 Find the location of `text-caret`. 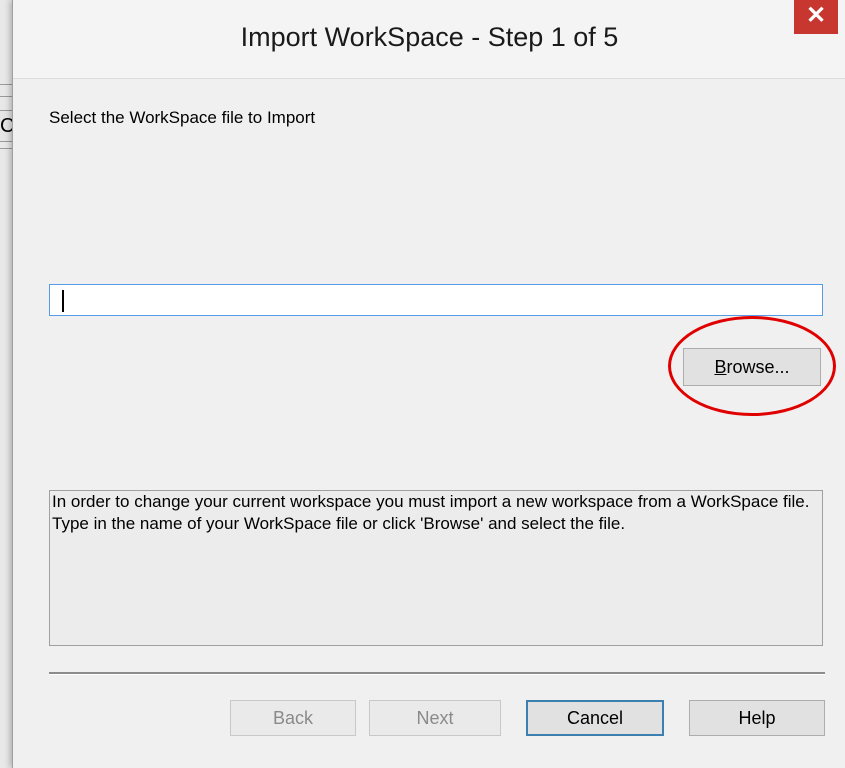

text-caret is located at coordinates (63, 301).